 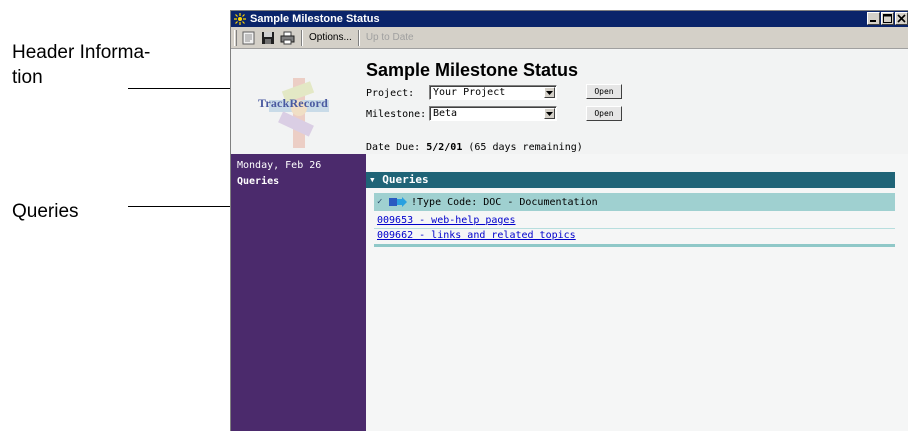 What do you see at coordinates (504, 202) in the screenshot?
I see `query-group-label: !Type Code: DOC - Documentation` at bounding box center [504, 202].